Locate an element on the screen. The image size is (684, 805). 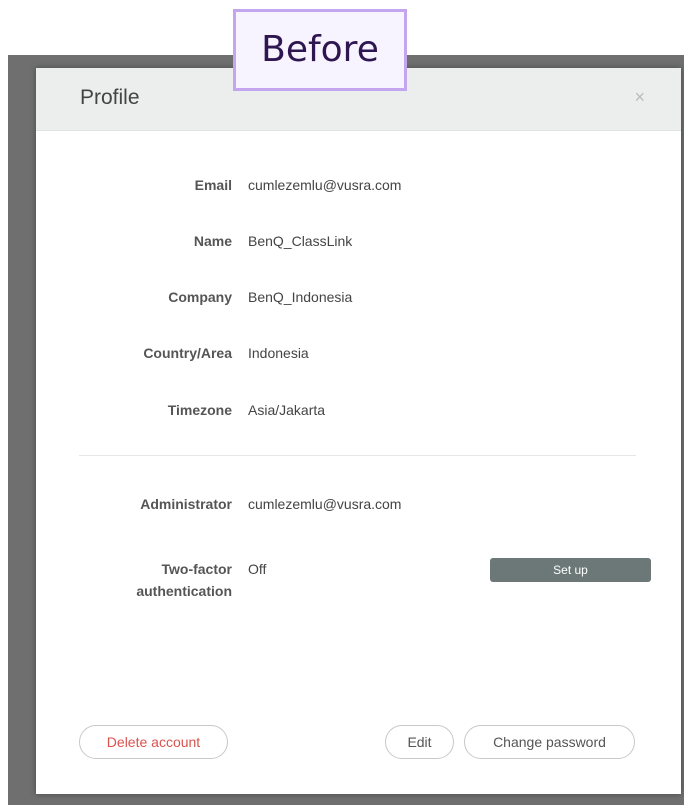
close-icon: × is located at coordinates (639, 97).